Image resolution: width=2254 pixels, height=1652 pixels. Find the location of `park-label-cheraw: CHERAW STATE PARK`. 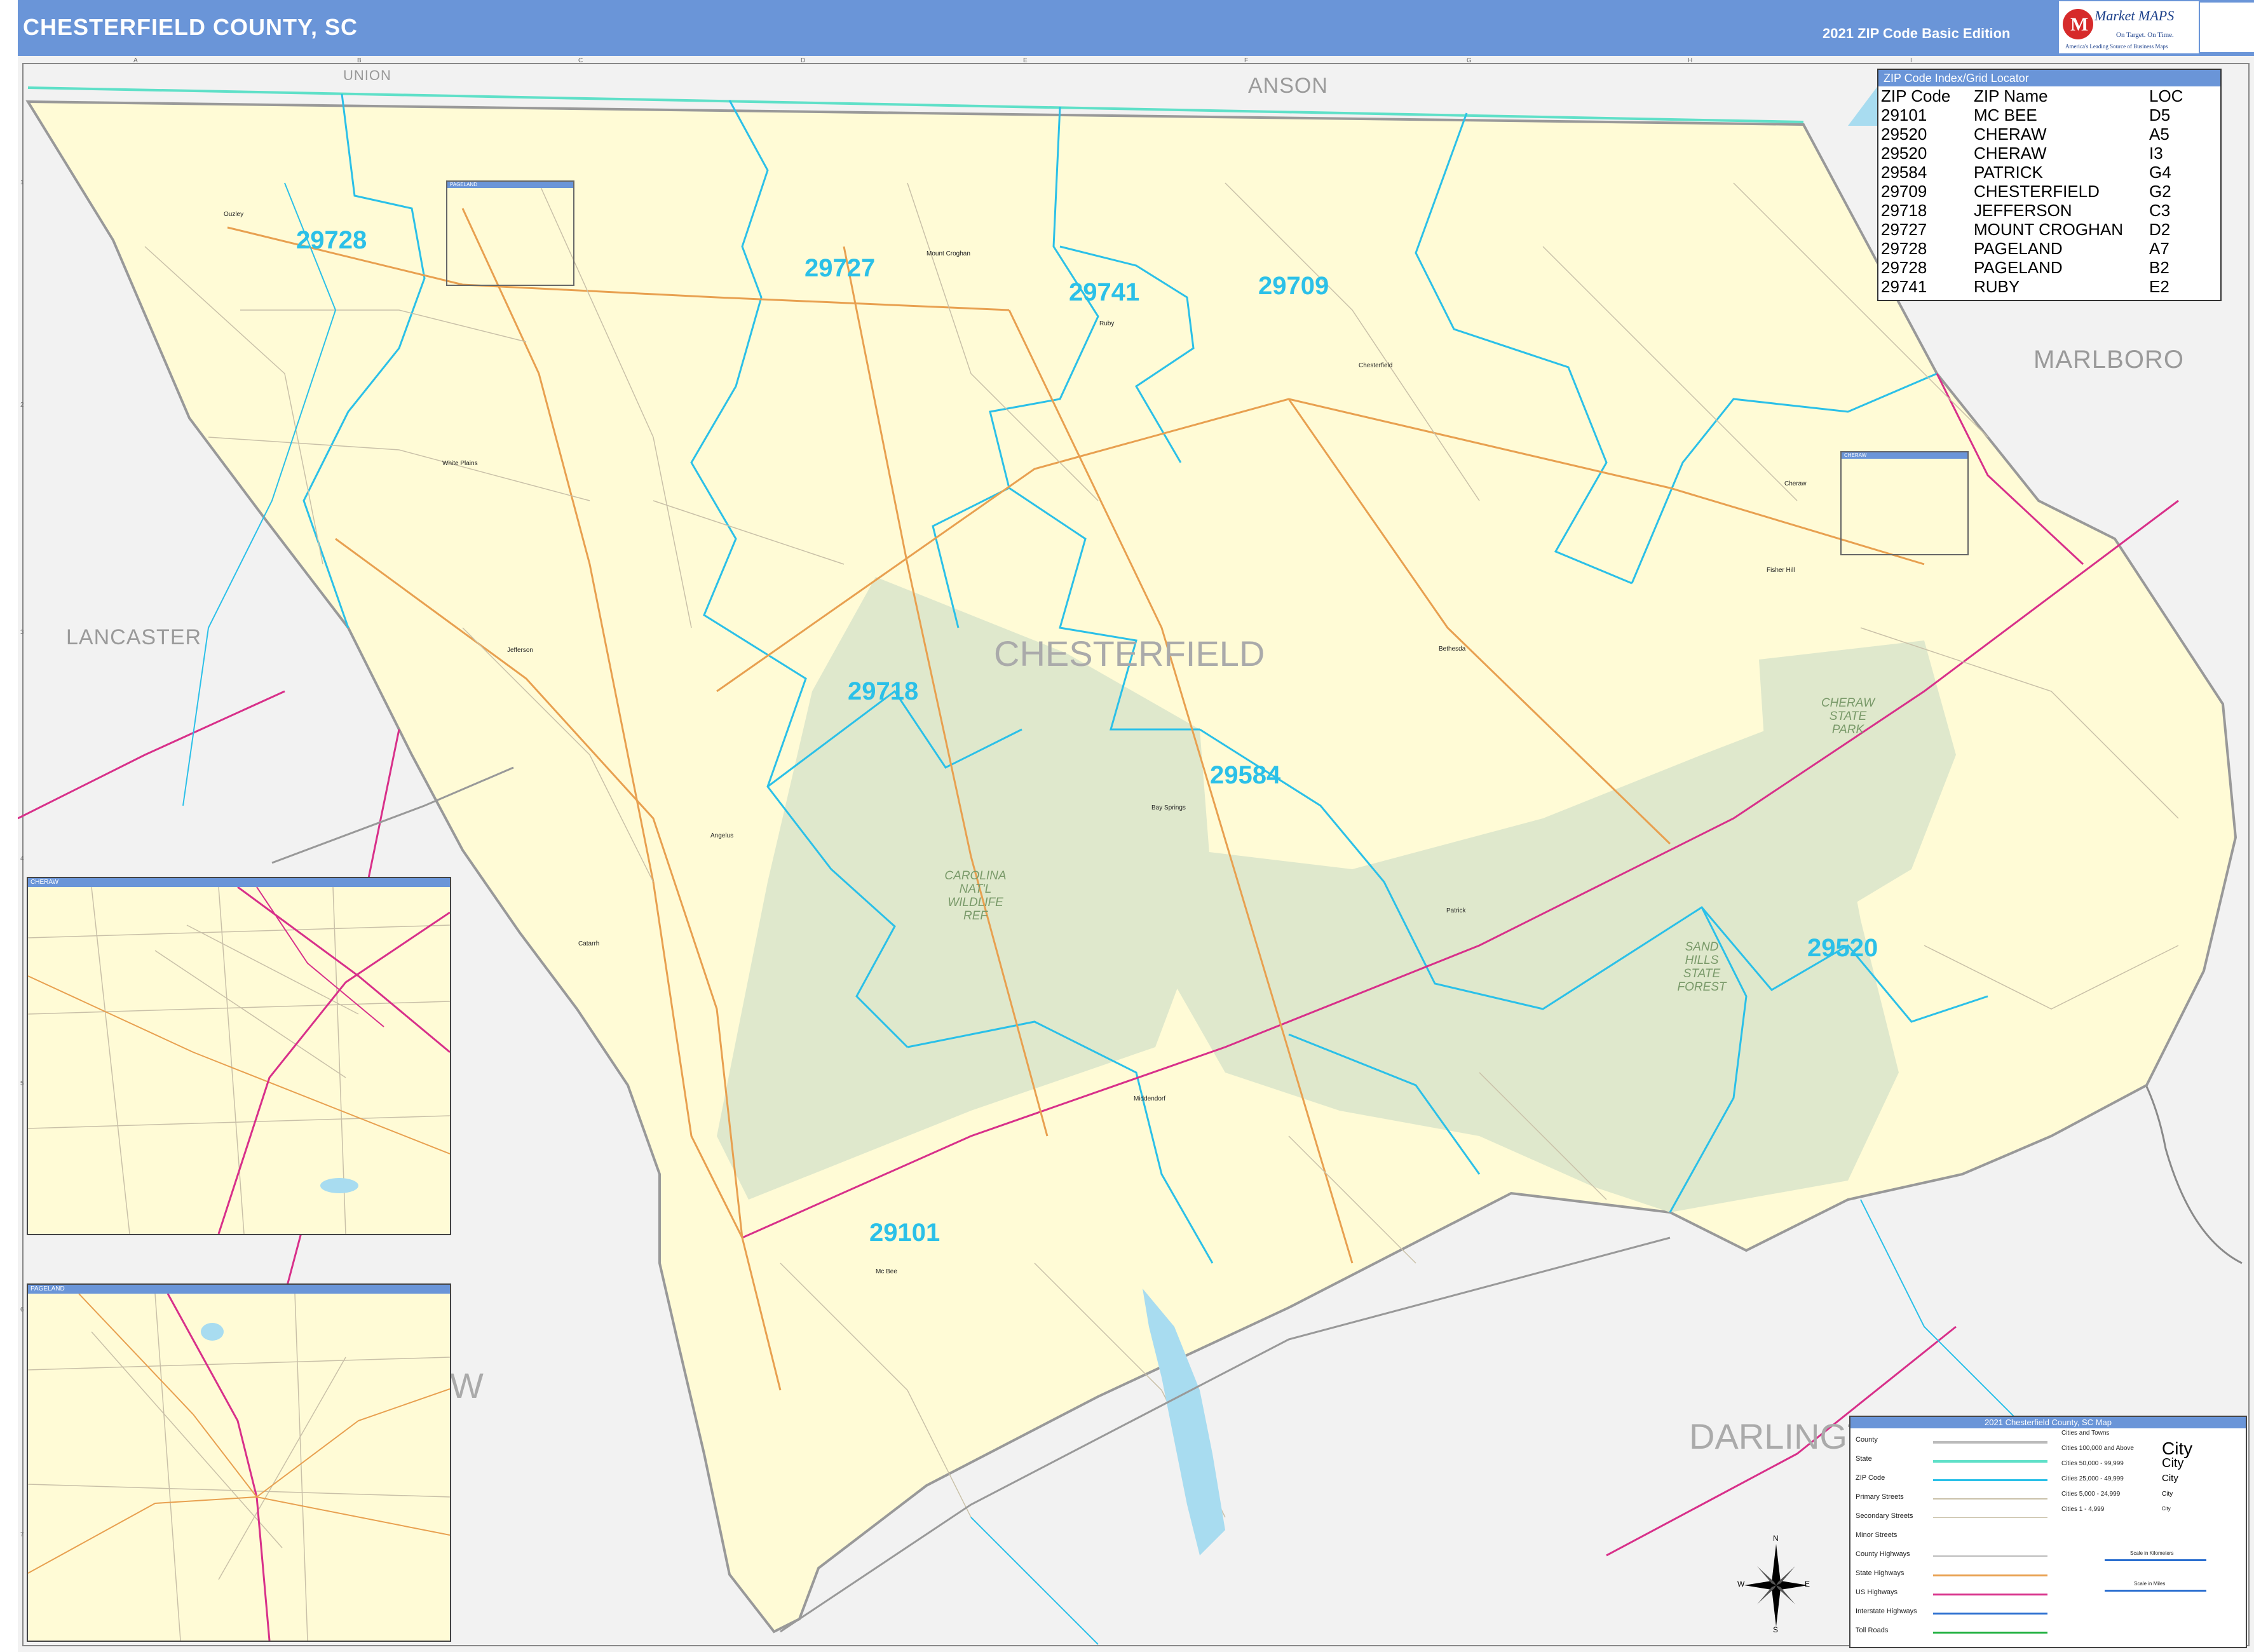

park-label-cheraw: CHERAW STATE PARK is located at coordinates (1848, 716).